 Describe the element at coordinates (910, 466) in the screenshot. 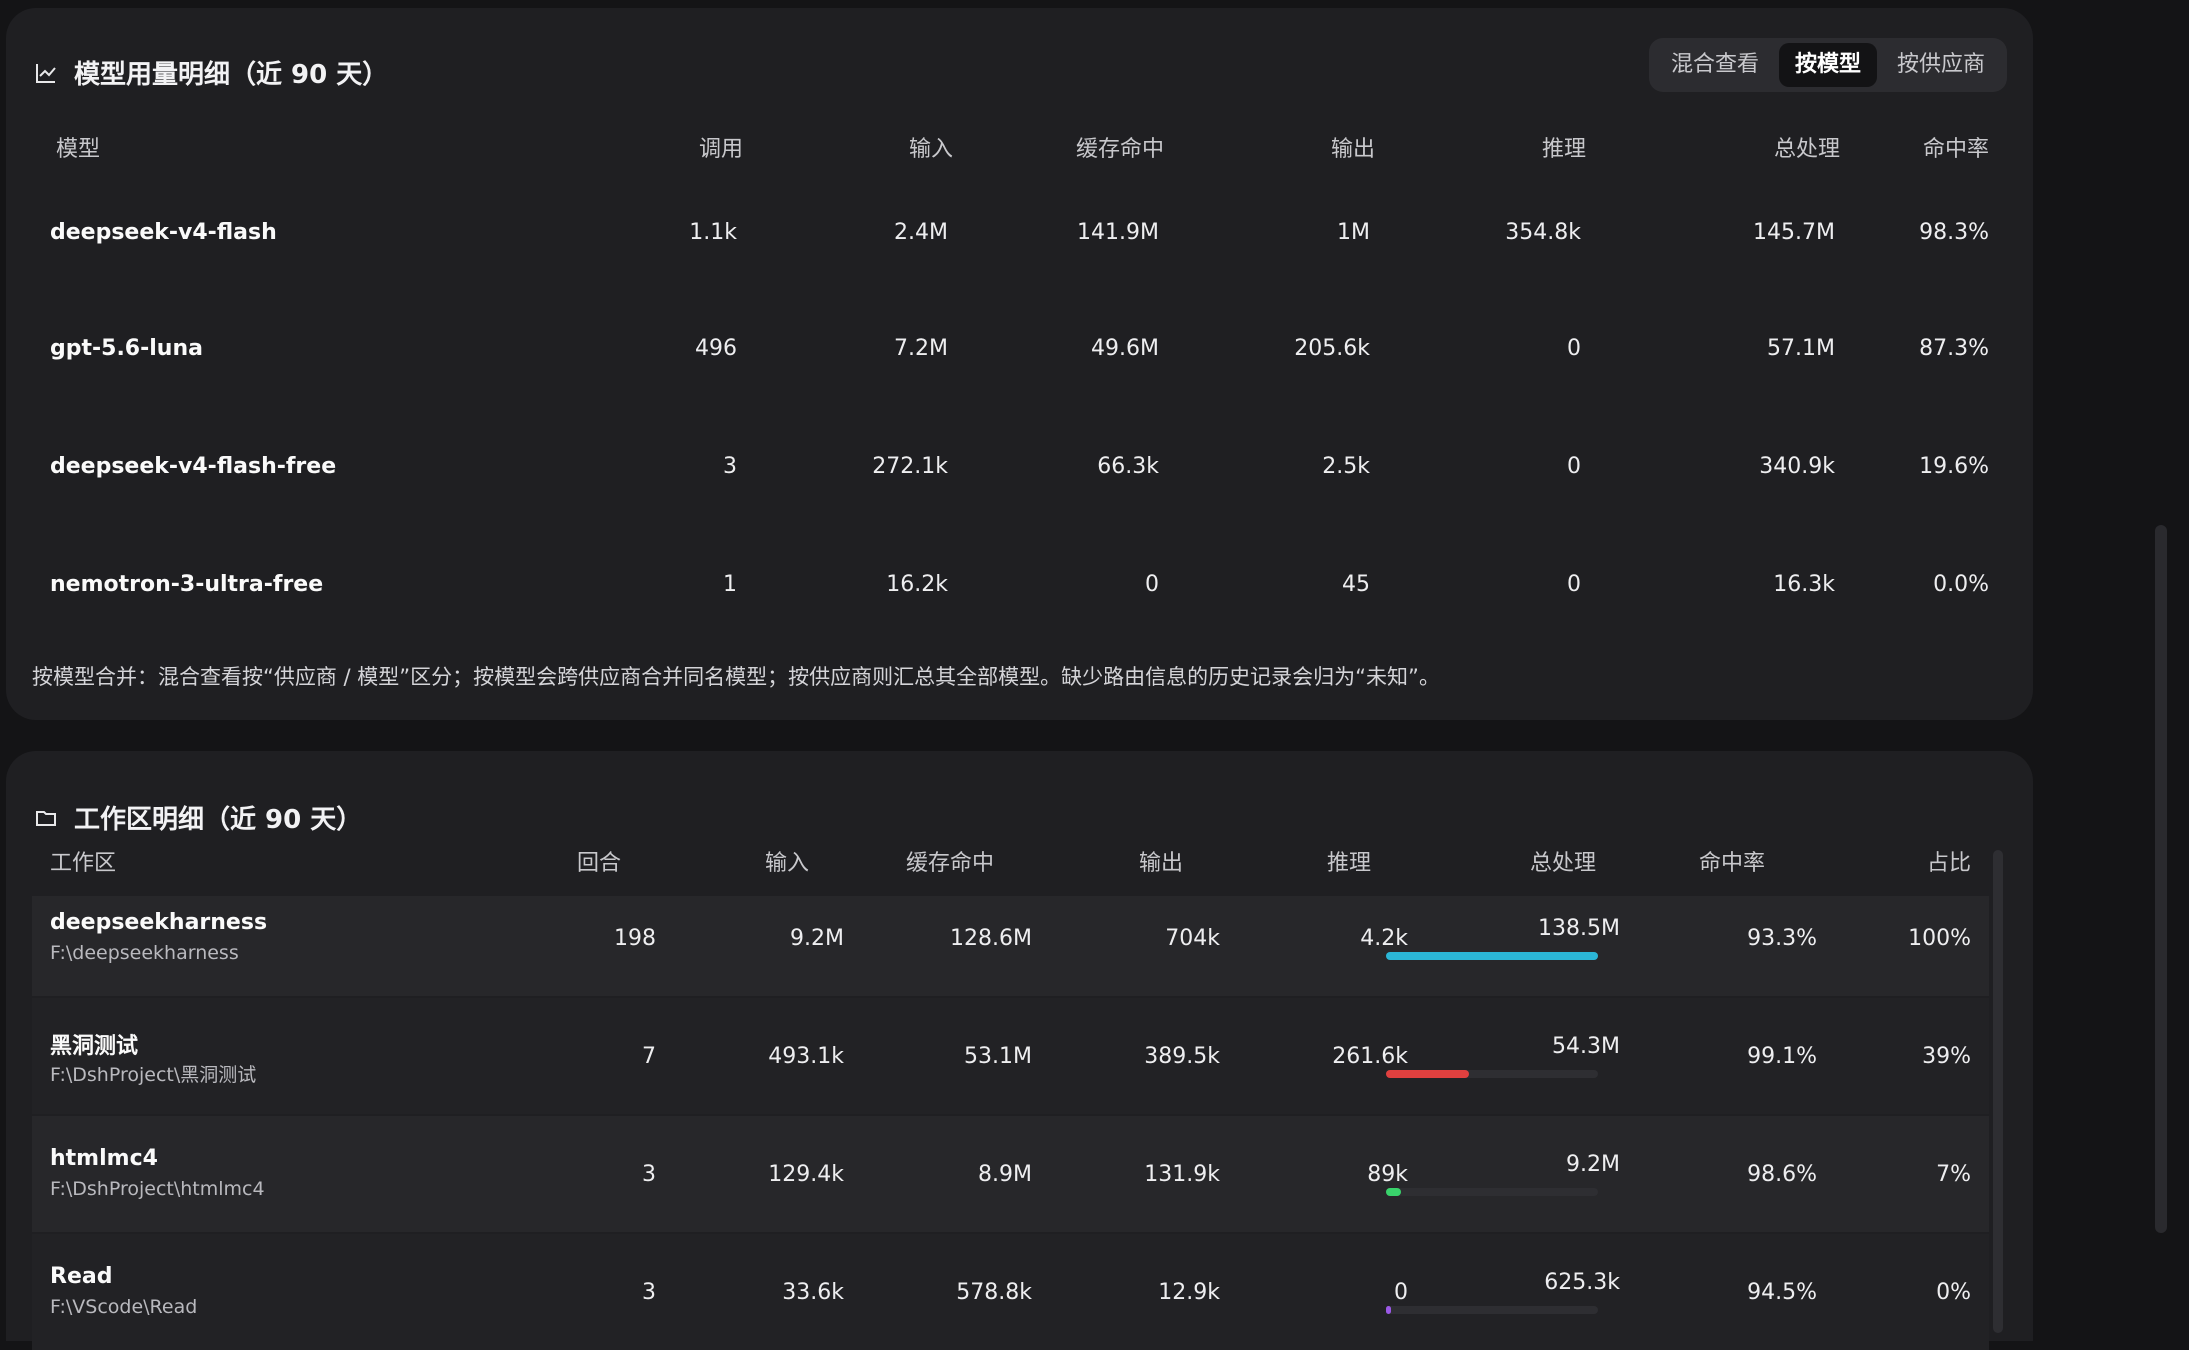

I see `input-cell: 272.1k` at that location.